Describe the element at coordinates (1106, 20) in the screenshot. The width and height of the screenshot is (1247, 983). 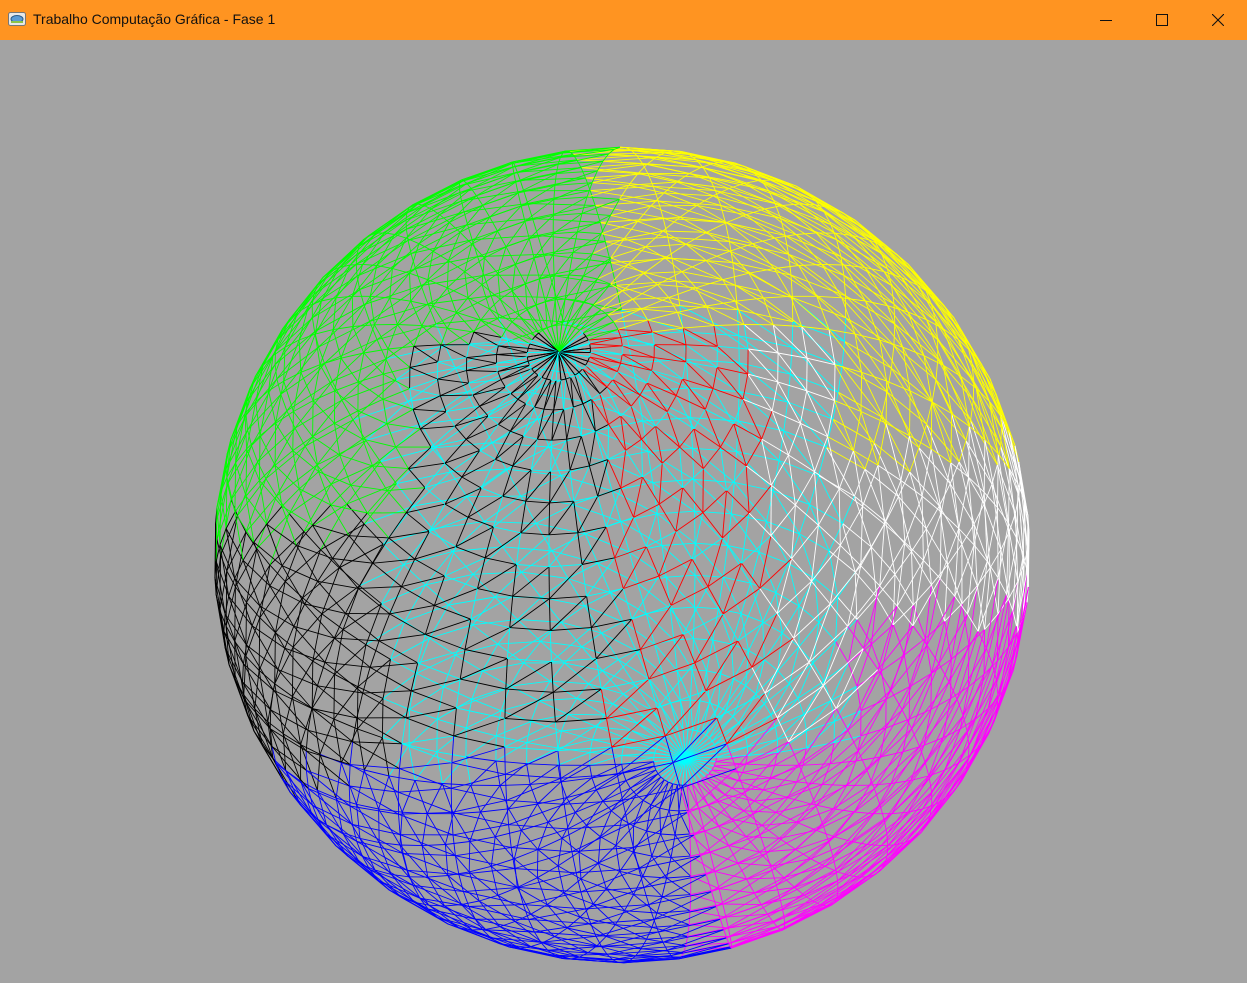
I see `minimize-button` at that location.